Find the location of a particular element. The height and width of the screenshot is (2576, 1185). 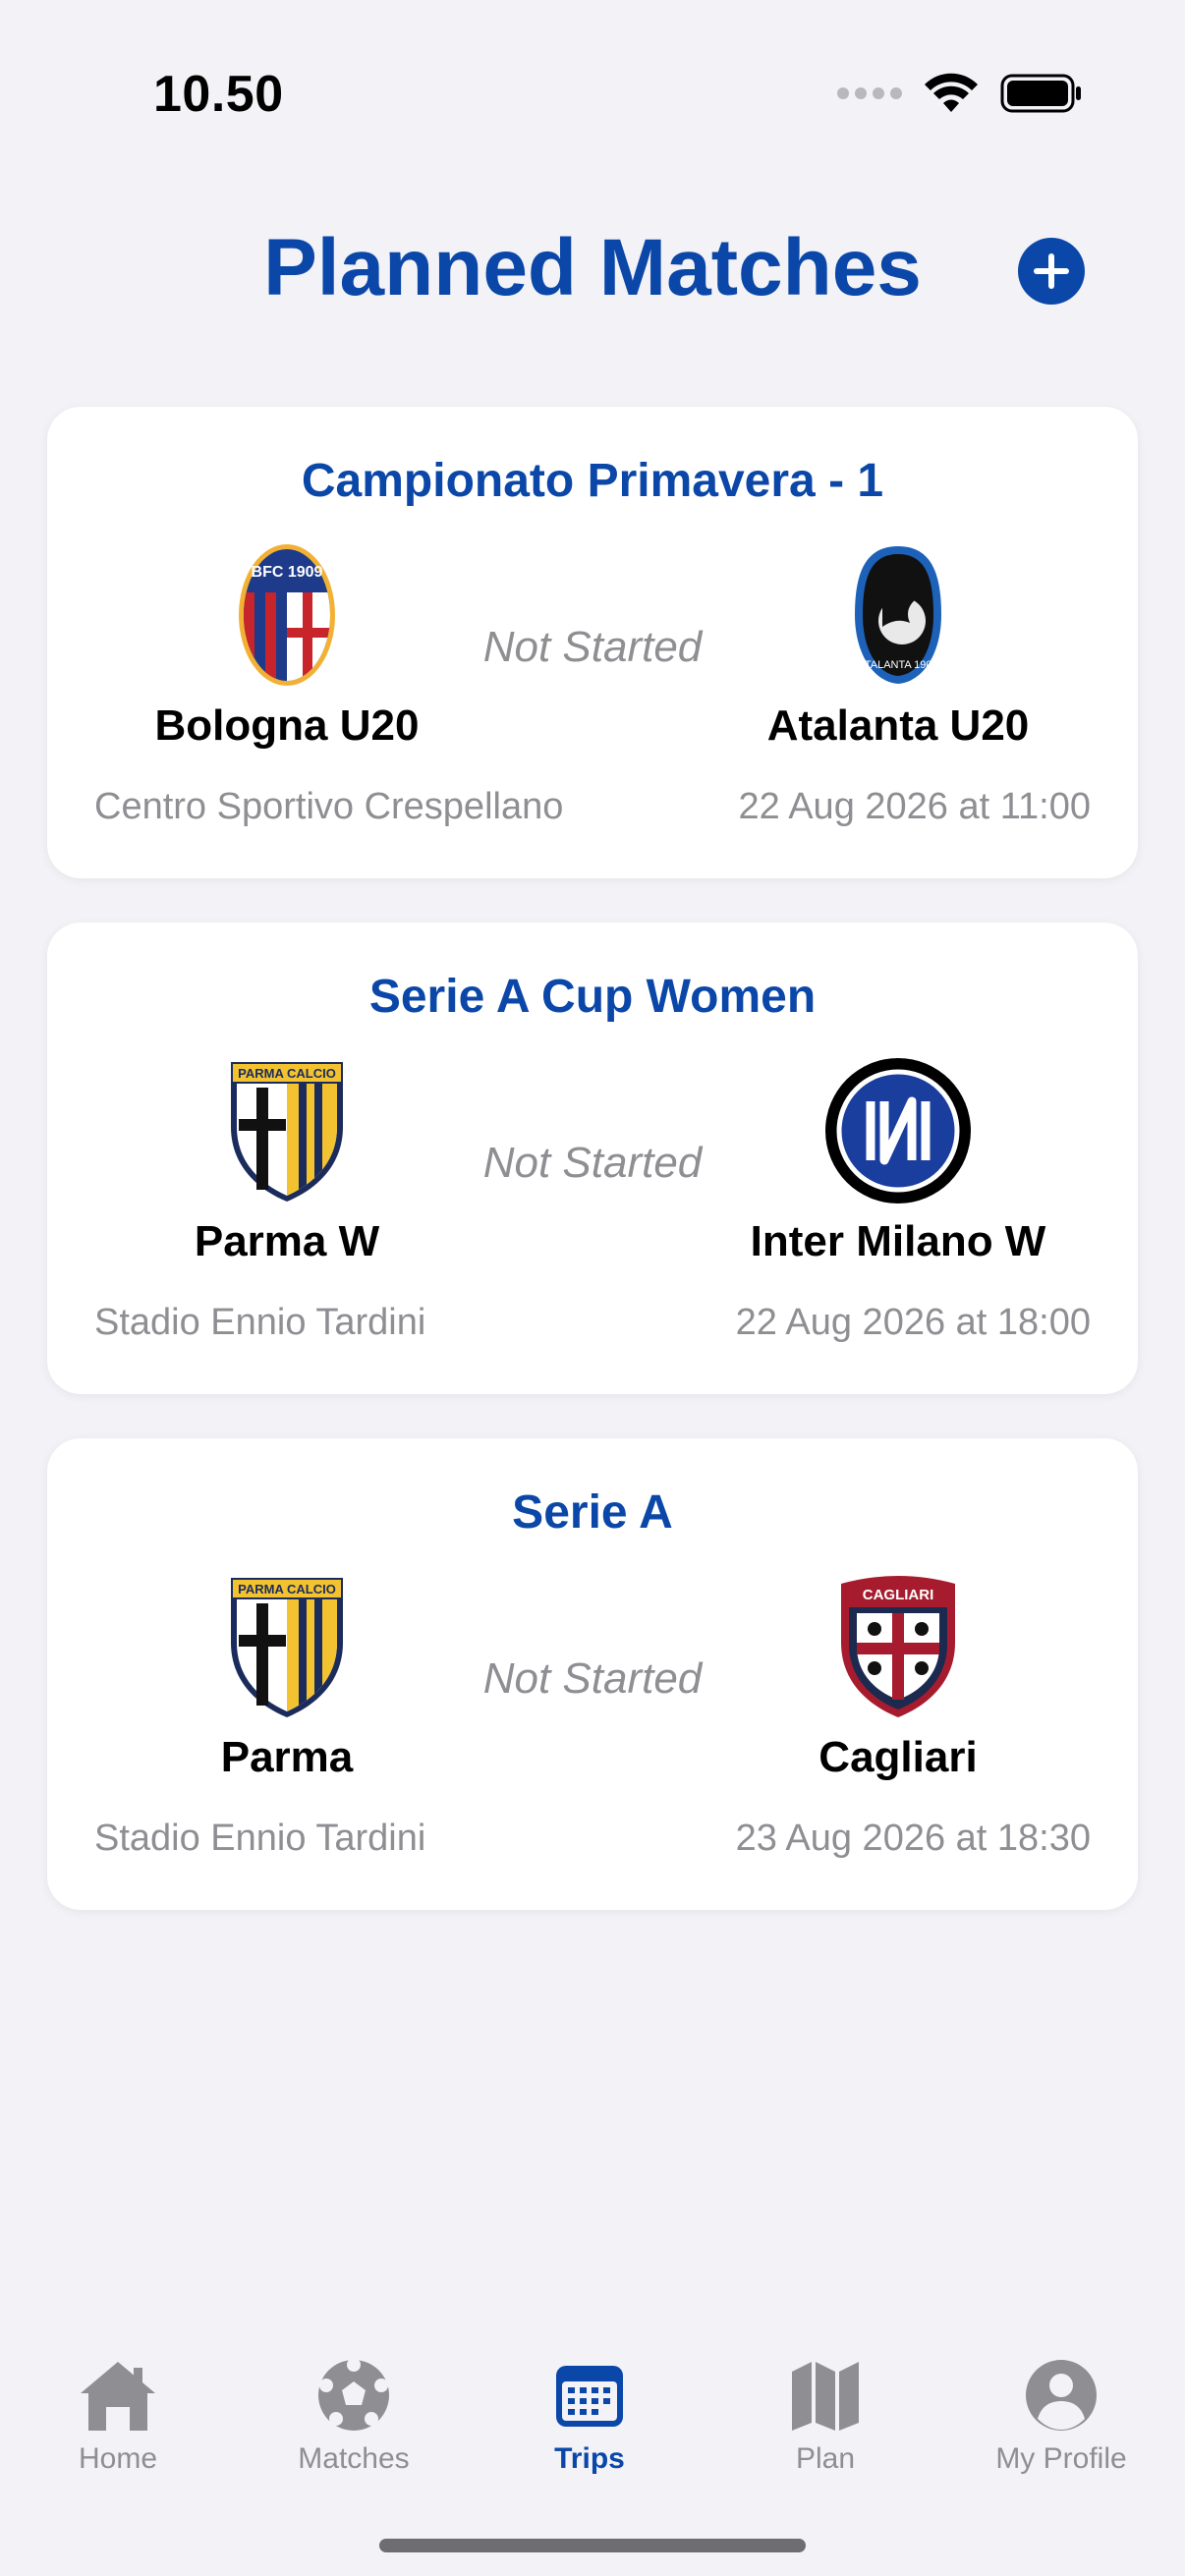

bologna-crest-text: BFC 1909 is located at coordinates (288, 572).